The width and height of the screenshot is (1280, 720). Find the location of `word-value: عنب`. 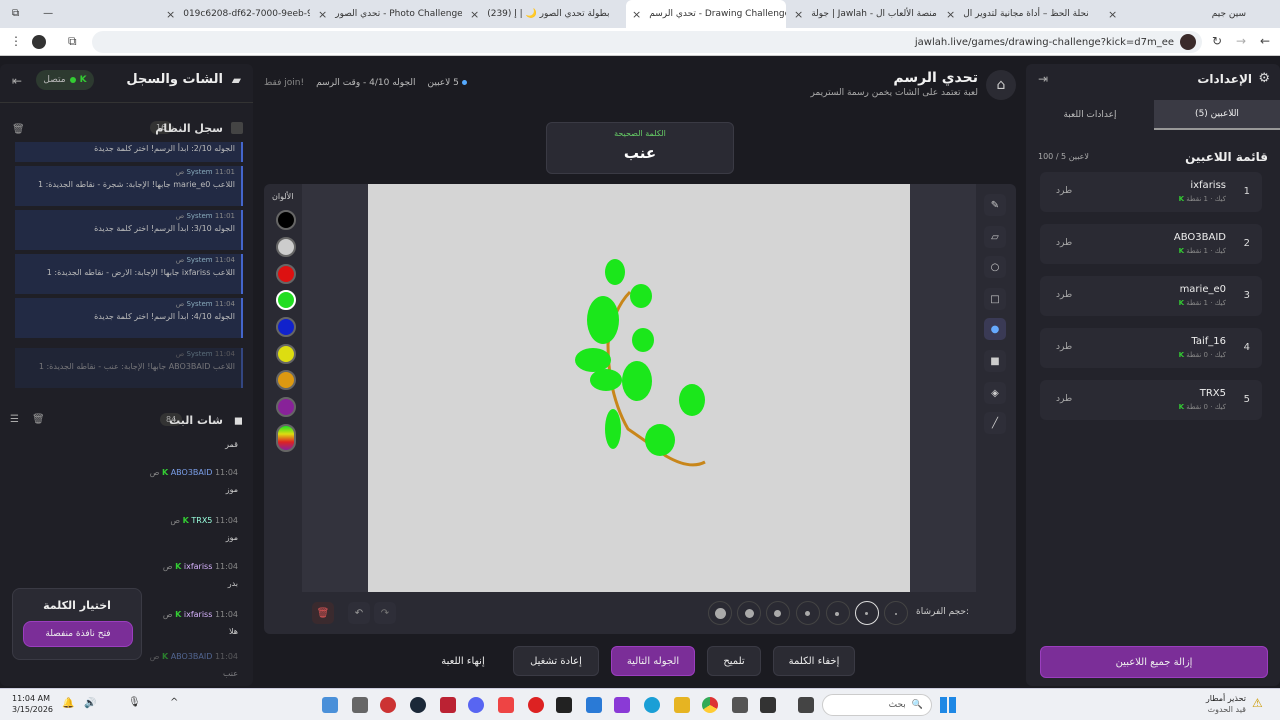

word-value: عنب is located at coordinates (640, 153).